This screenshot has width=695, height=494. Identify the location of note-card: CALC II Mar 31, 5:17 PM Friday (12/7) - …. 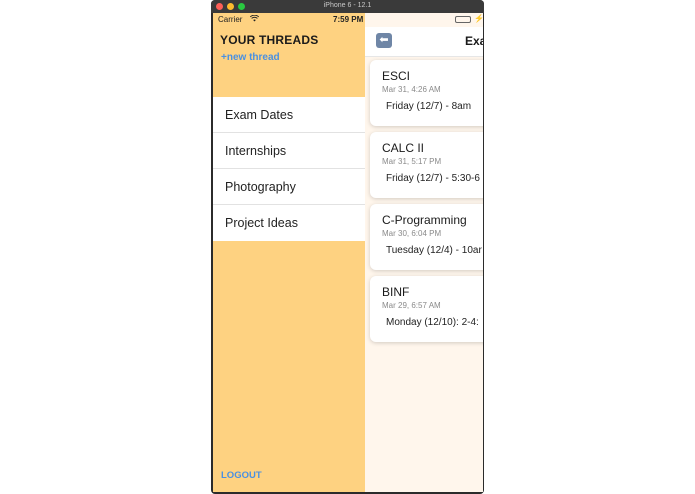
(426, 165).